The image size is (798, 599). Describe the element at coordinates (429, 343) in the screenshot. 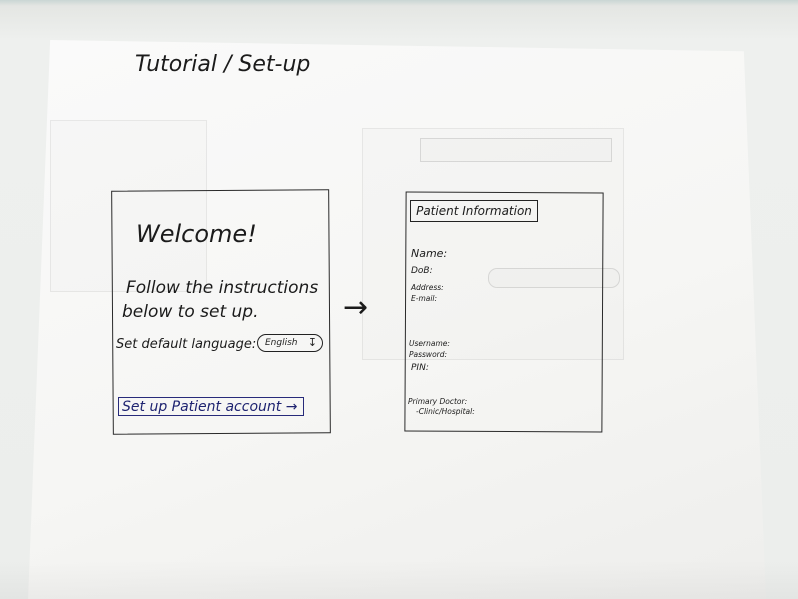

I see `username-field-label: Username:` at that location.